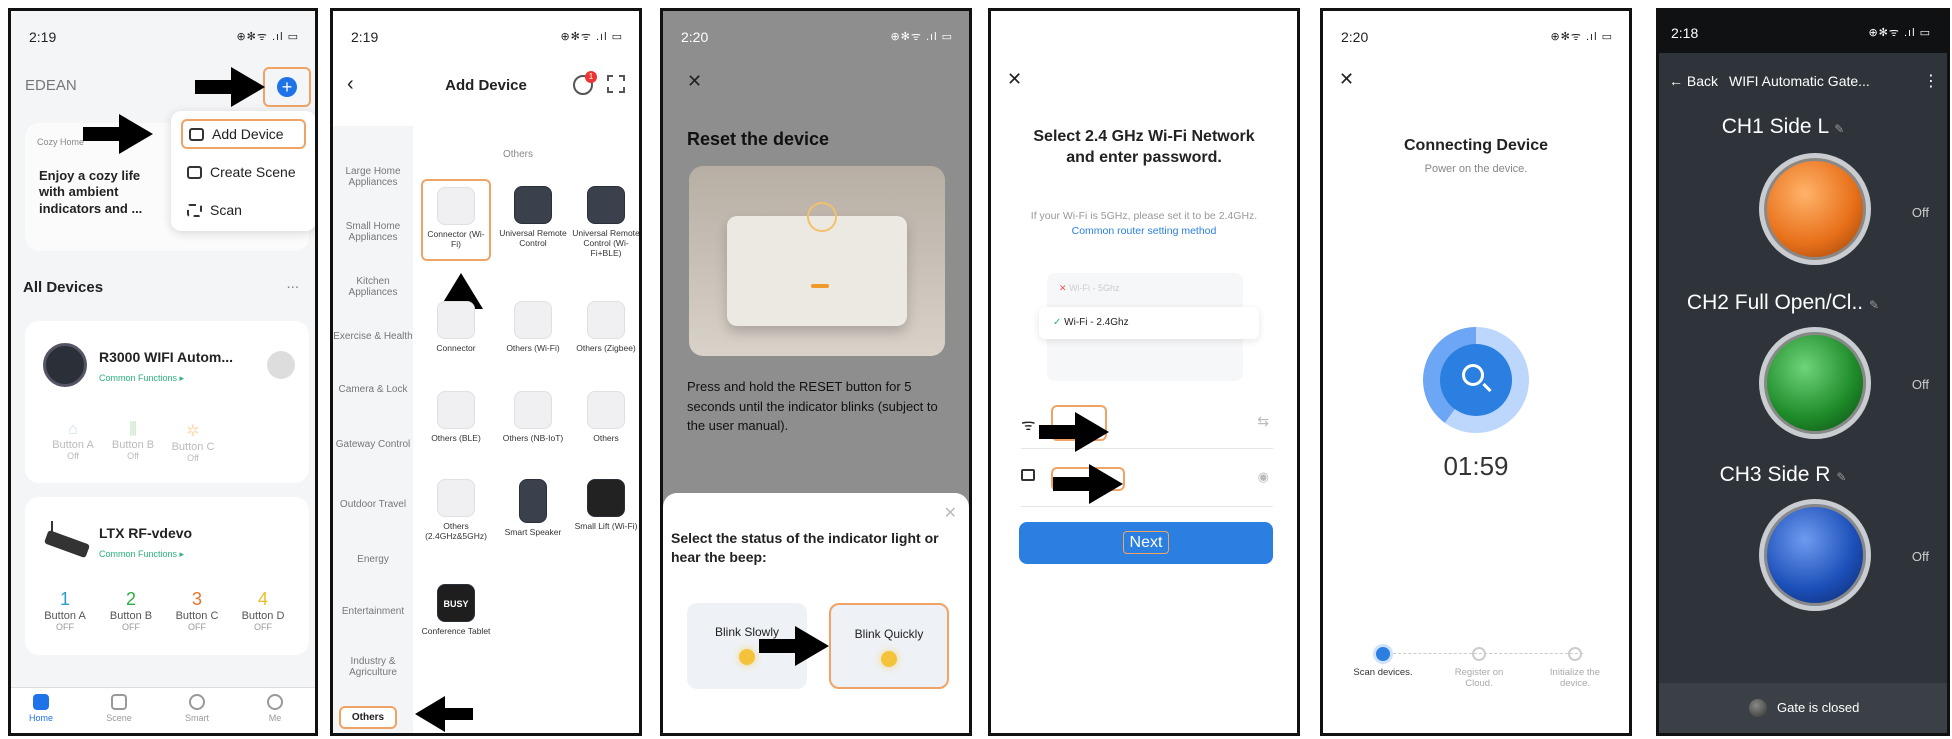  Describe the element at coordinates (456, 220) in the screenshot. I see `device-connector-wifi: Connector (Wi-Fi)` at that location.